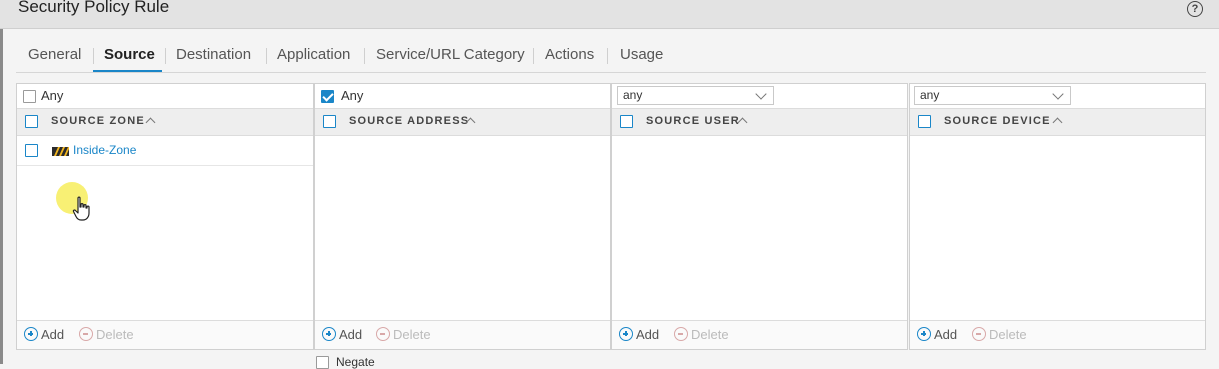 The height and width of the screenshot is (369, 1219). Describe the element at coordinates (352, 95) in the screenshot. I see `source-address-any-label: Any` at that location.